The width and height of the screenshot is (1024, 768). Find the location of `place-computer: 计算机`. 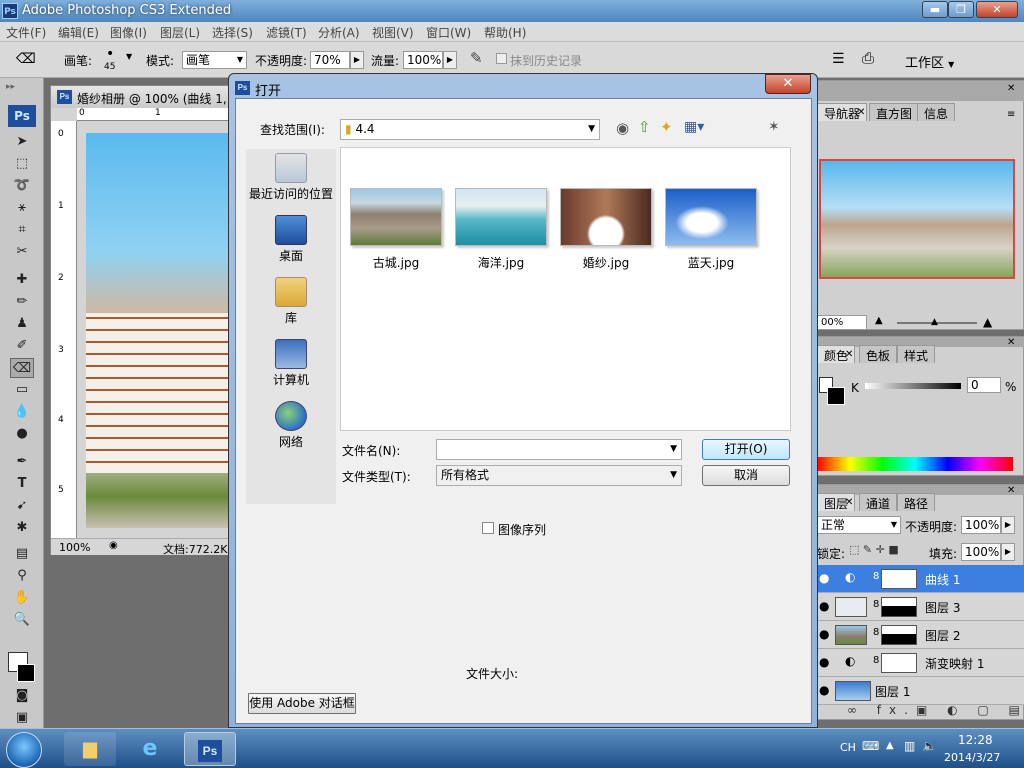

place-computer: 计算机 is located at coordinates (291, 363).